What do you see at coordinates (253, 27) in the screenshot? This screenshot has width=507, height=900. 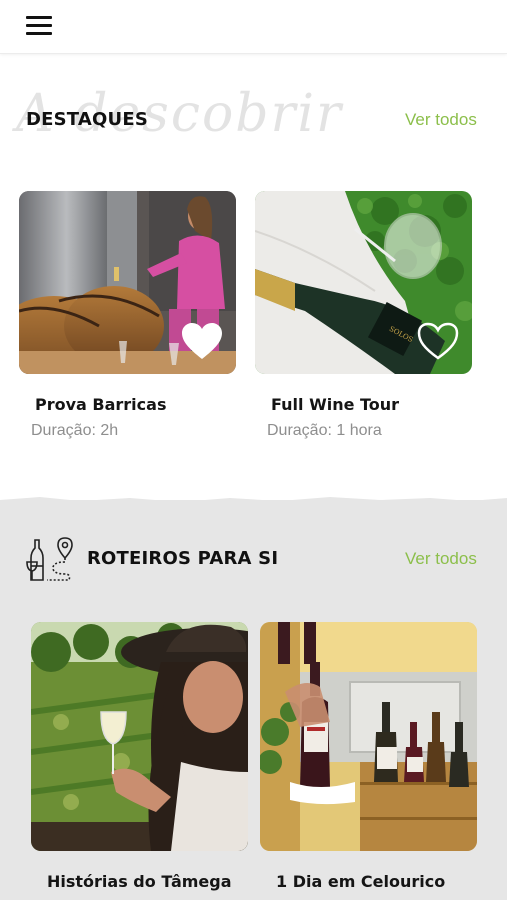 I see `top-app-bar` at bounding box center [253, 27].